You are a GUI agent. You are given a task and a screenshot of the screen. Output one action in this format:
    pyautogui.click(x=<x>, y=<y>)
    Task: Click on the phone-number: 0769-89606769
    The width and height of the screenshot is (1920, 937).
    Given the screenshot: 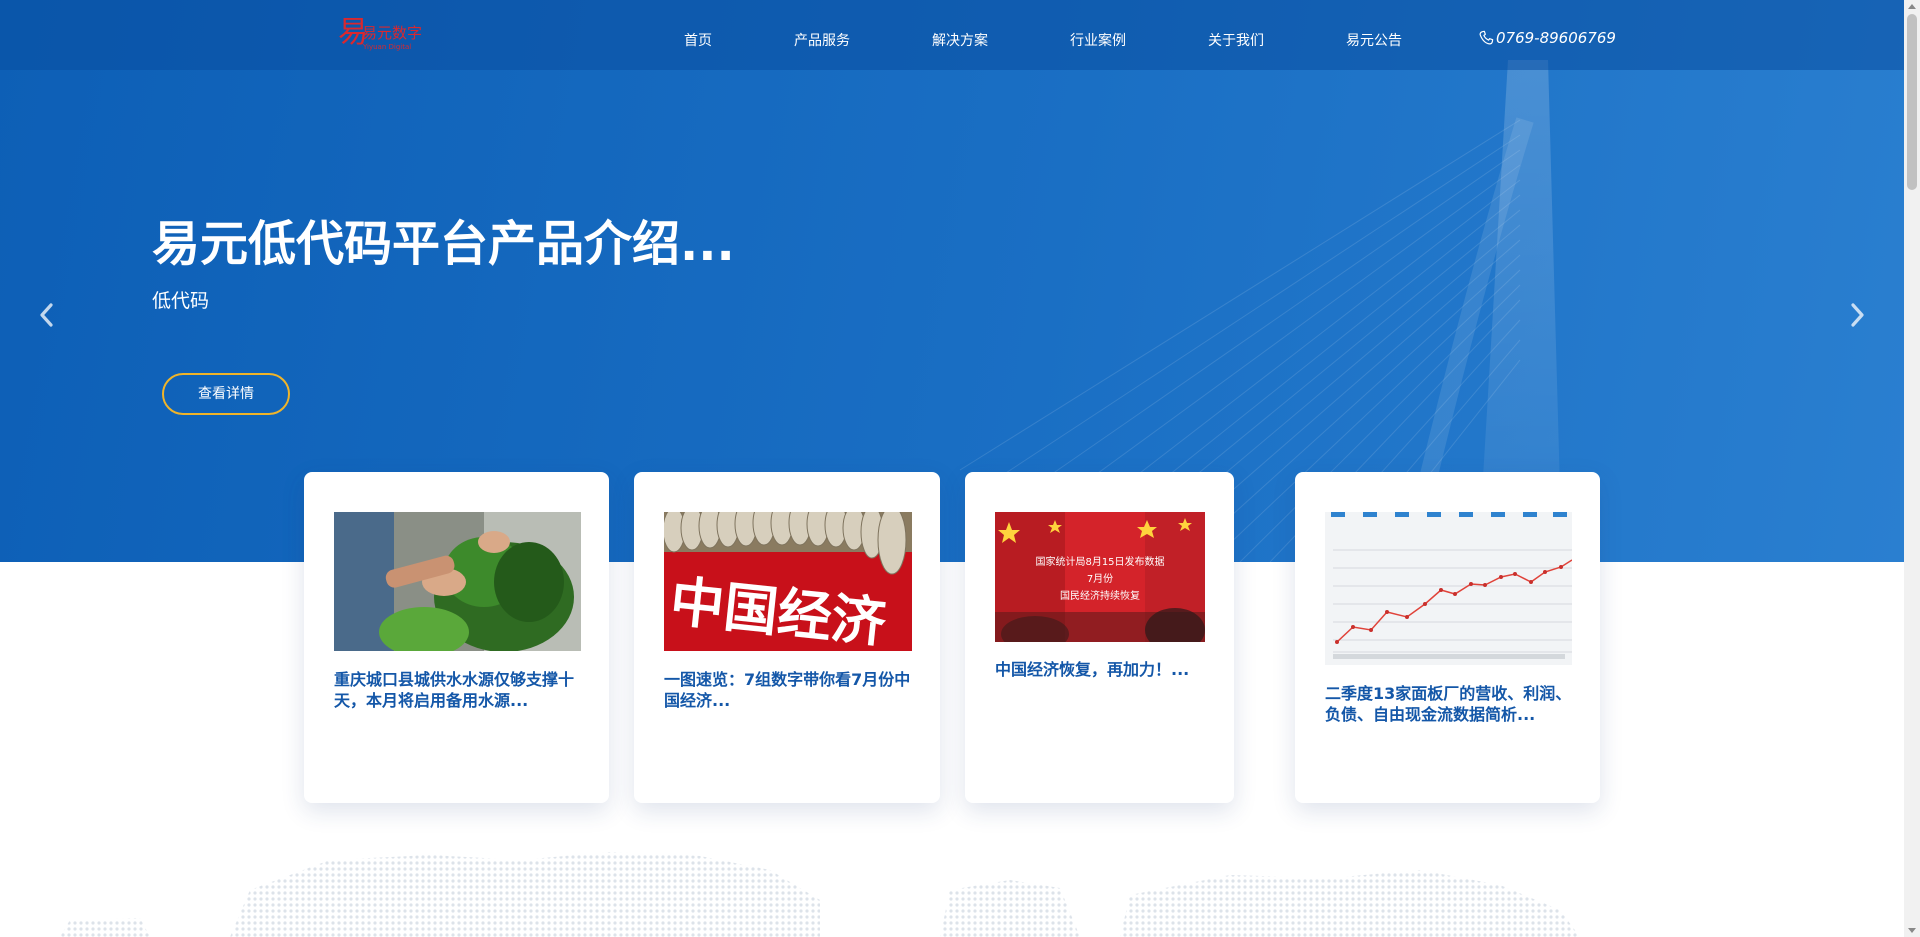 What is the action you would take?
    pyautogui.click(x=1556, y=38)
    